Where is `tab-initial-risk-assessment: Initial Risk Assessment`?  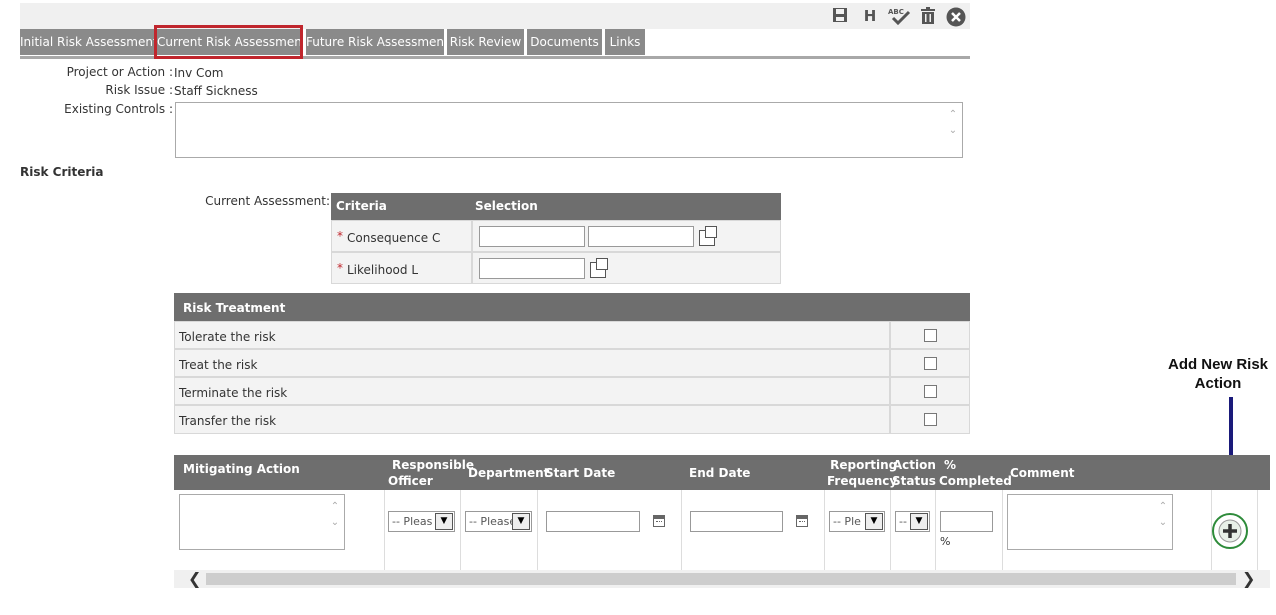
tab-initial-risk-assessment: Initial Risk Assessment is located at coordinates (89, 42).